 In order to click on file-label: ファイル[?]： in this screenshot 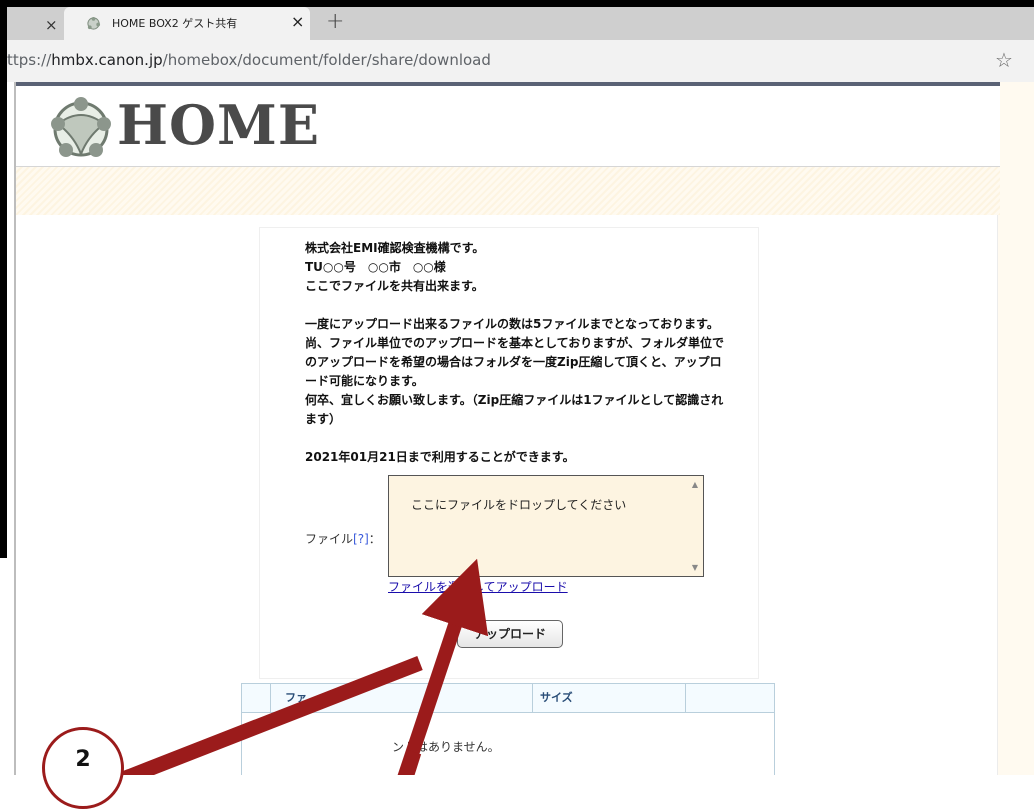, I will do `click(343, 538)`.